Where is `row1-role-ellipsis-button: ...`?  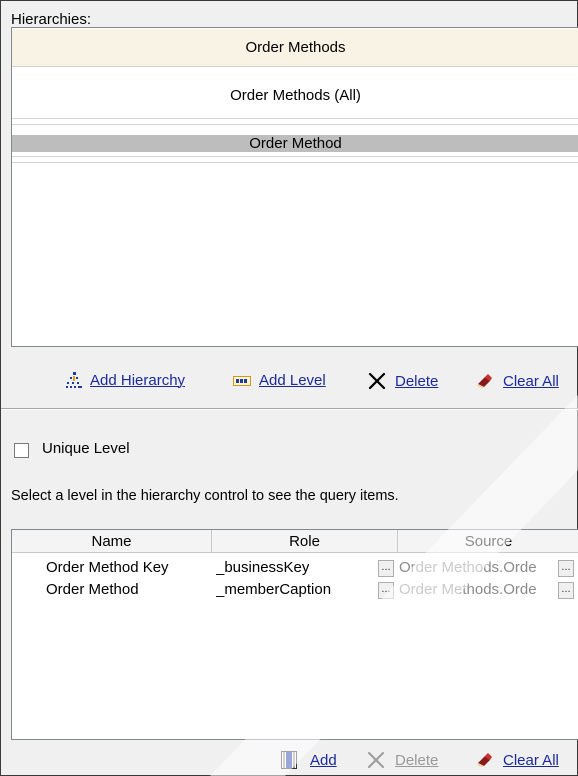
row1-role-ellipsis-button: ... is located at coordinates (386, 568).